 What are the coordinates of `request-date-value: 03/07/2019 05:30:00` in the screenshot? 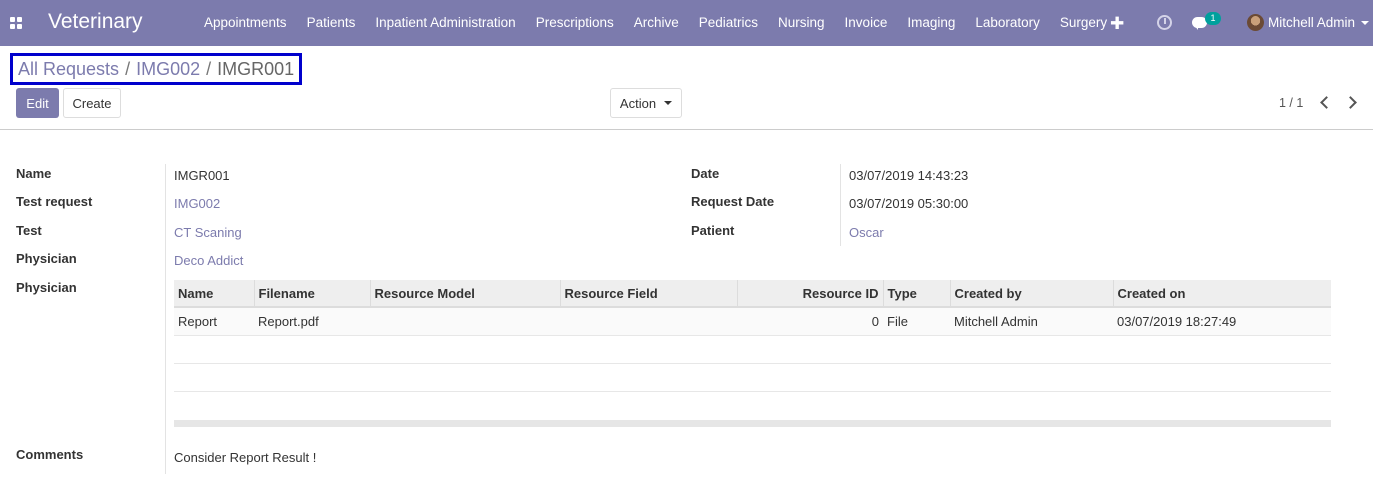 It's located at (909, 203).